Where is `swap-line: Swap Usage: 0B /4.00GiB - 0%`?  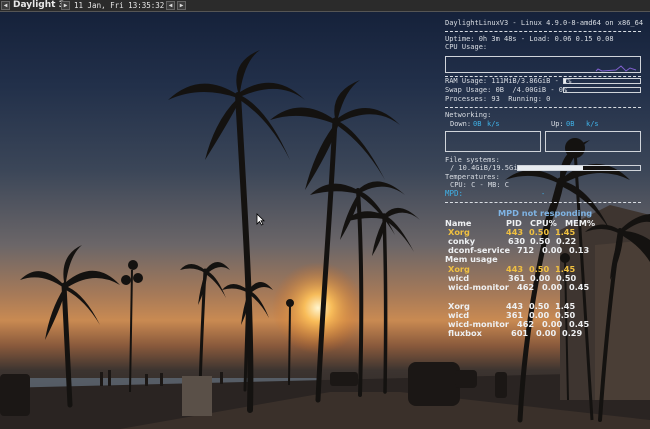 swap-line: Swap Usage: 0B /4.00GiB - 0% is located at coordinates (506, 90).